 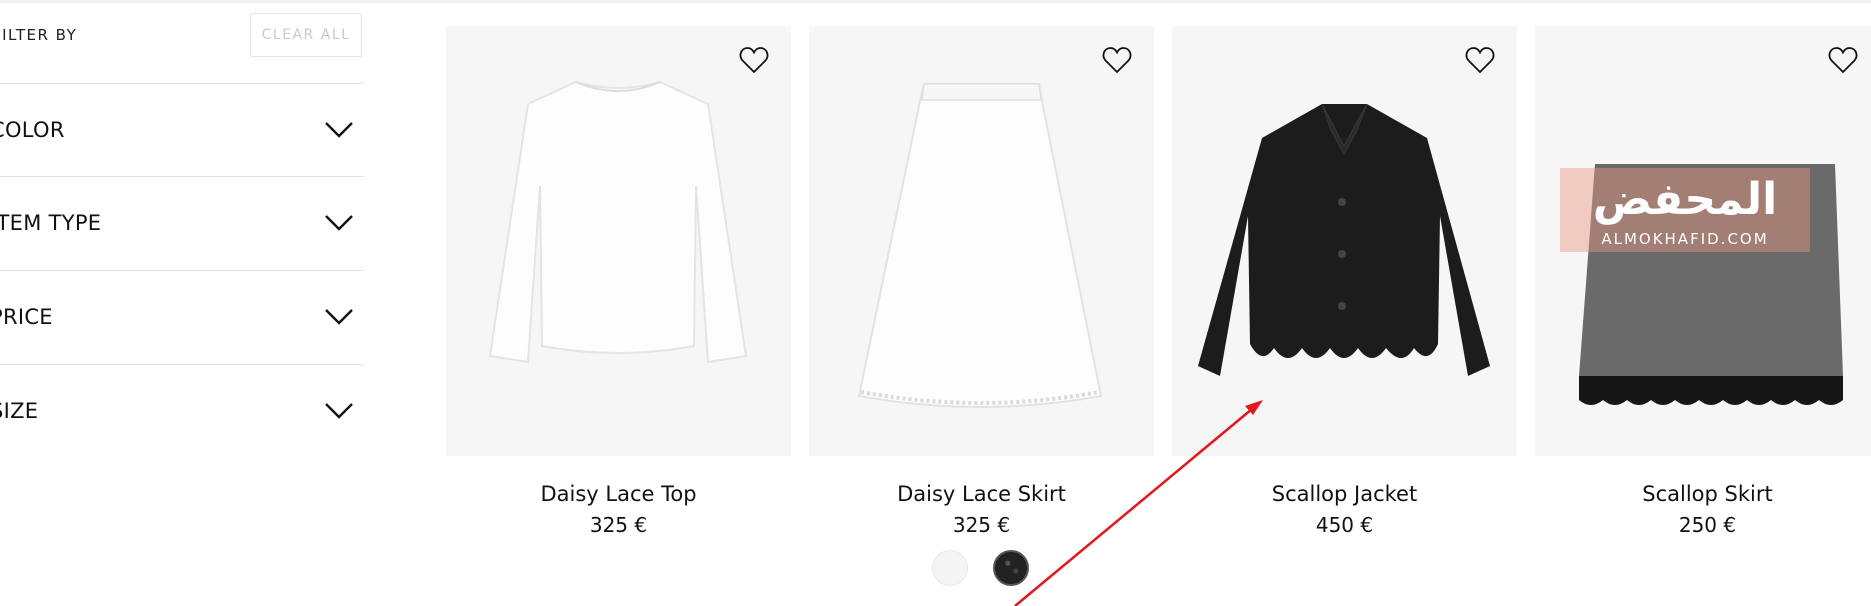 What do you see at coordinates (618, 494) in the screenshot?
I see `product-name: Daisy Lace Top` at bounding box center [618, 494].